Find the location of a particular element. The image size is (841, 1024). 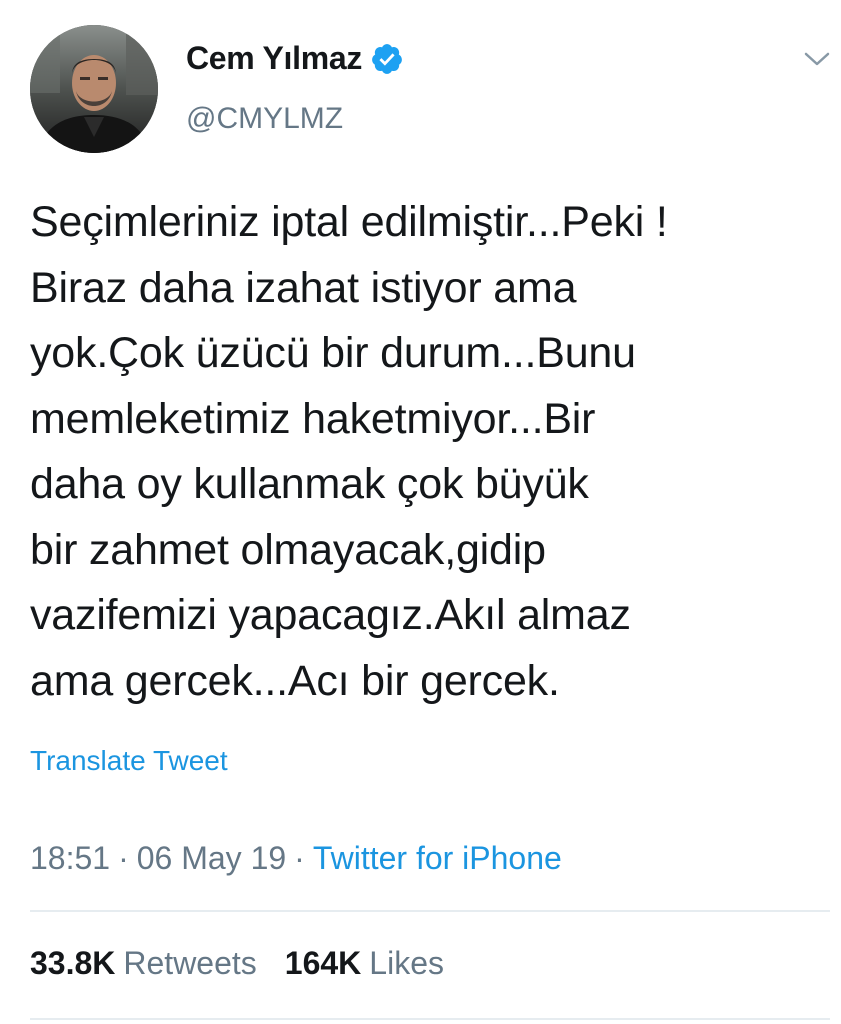

retweets-stat: 33.8K Retweets is located at coordinates (143, 963).